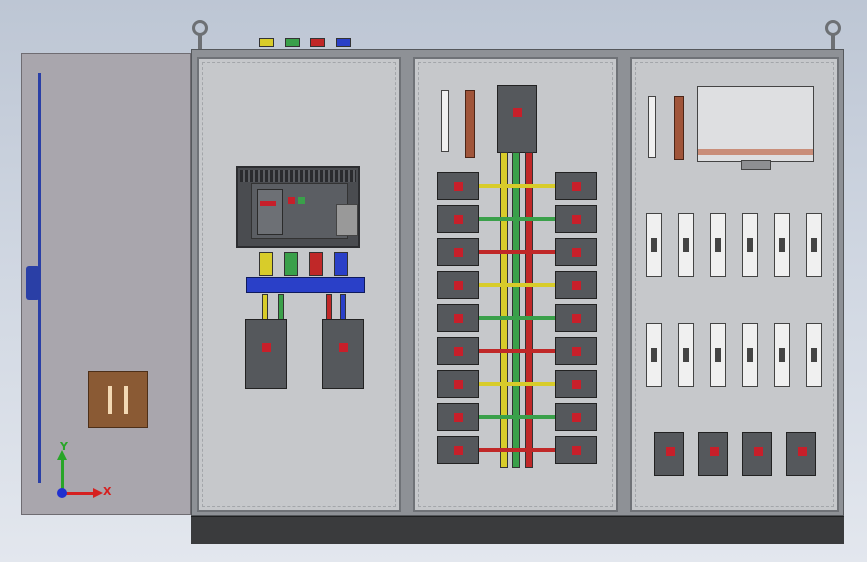 This screenshot has width=867, height=562. I want to click on vertical-busbar-l2, so click(516, 310).